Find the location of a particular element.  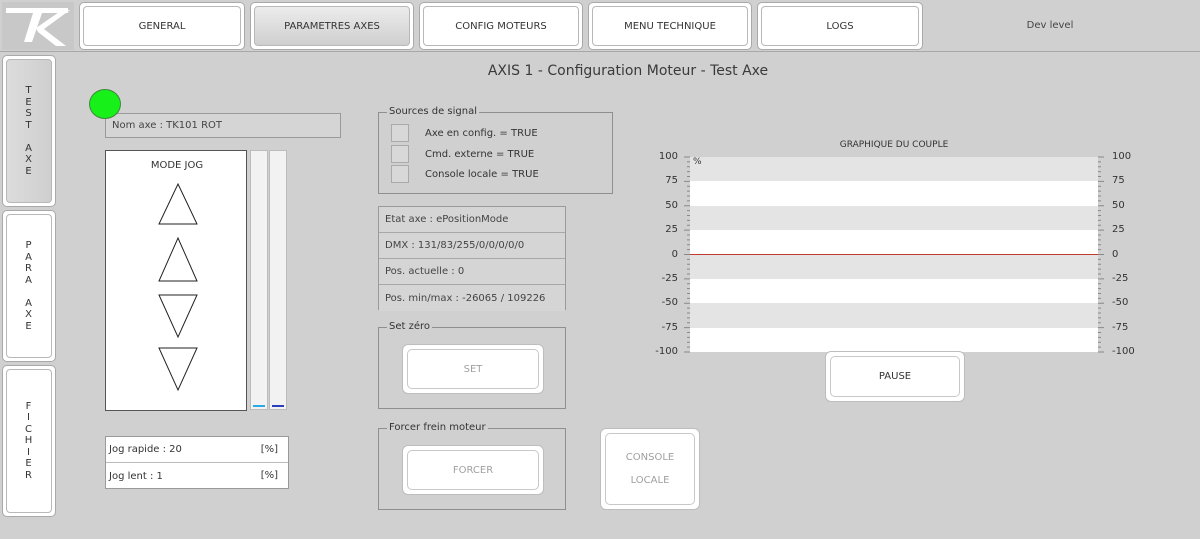

jog-down-slow-icon is located at coordinates (178, 316).